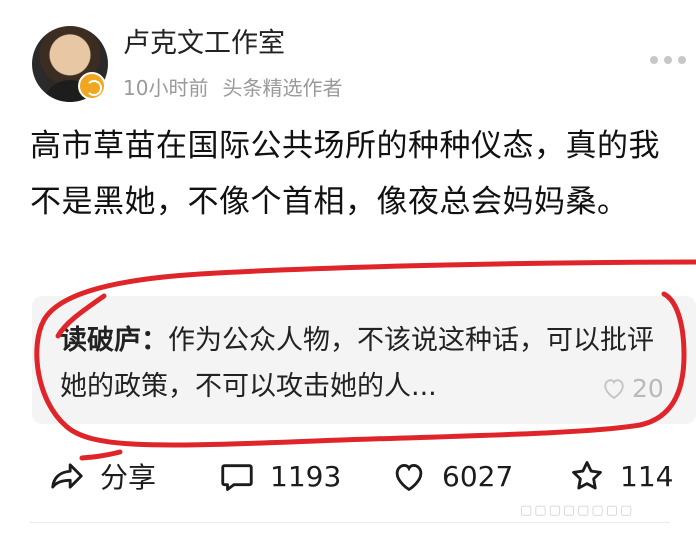  I want to click on share-icon, so click(67, 476).